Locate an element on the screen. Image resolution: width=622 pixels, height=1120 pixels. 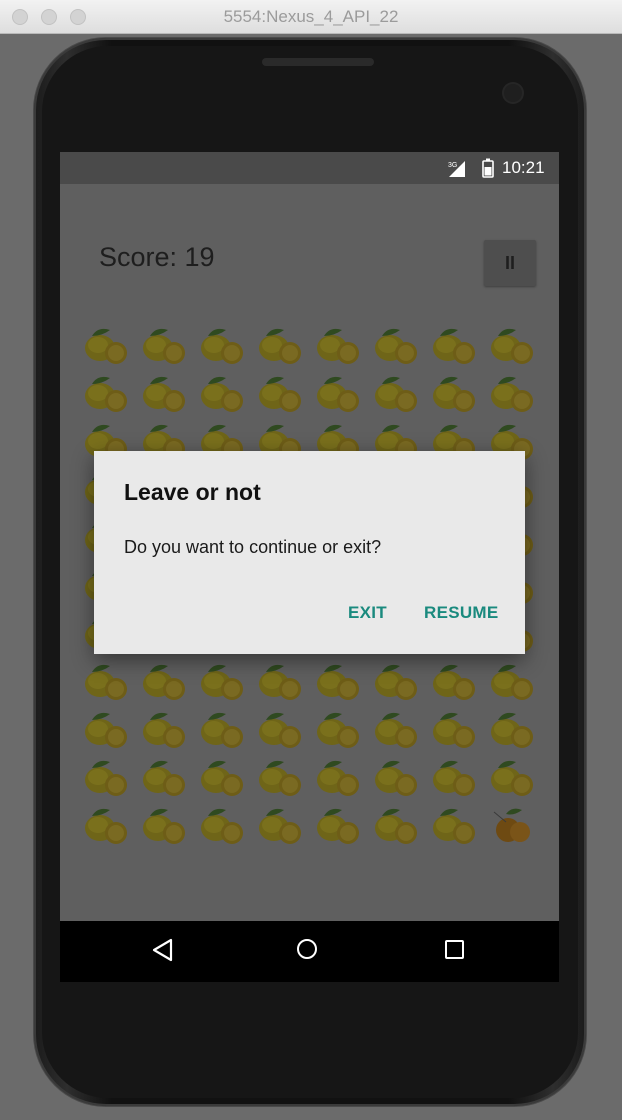
speaker-grille is located at coordinates (318, 62).